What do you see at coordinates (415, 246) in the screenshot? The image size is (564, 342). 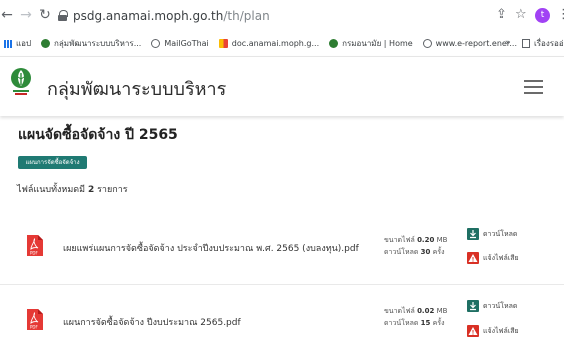 I see `file-meta: ขนาดไฟล์ 0.20 MB ดาวน์โหลด 30 ครั้ง` at bounding box center [415, 246].